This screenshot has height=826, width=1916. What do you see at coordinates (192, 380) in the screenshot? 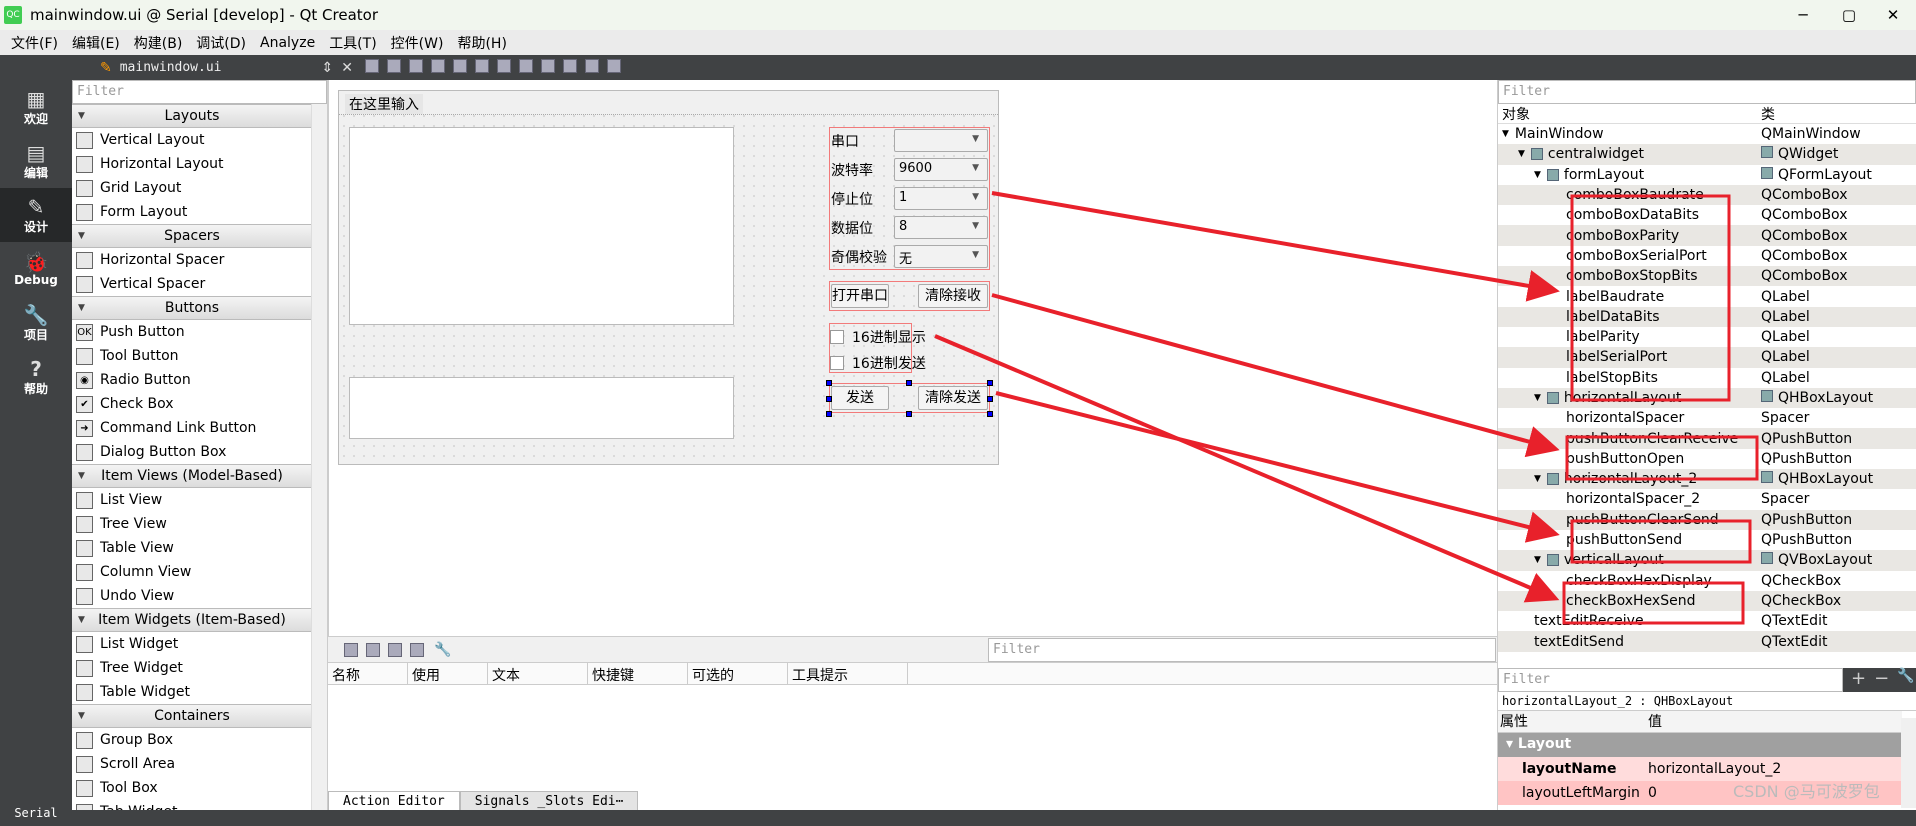
I see `widget-item: ◉ Radio Button` at bounding box center [192, 380].